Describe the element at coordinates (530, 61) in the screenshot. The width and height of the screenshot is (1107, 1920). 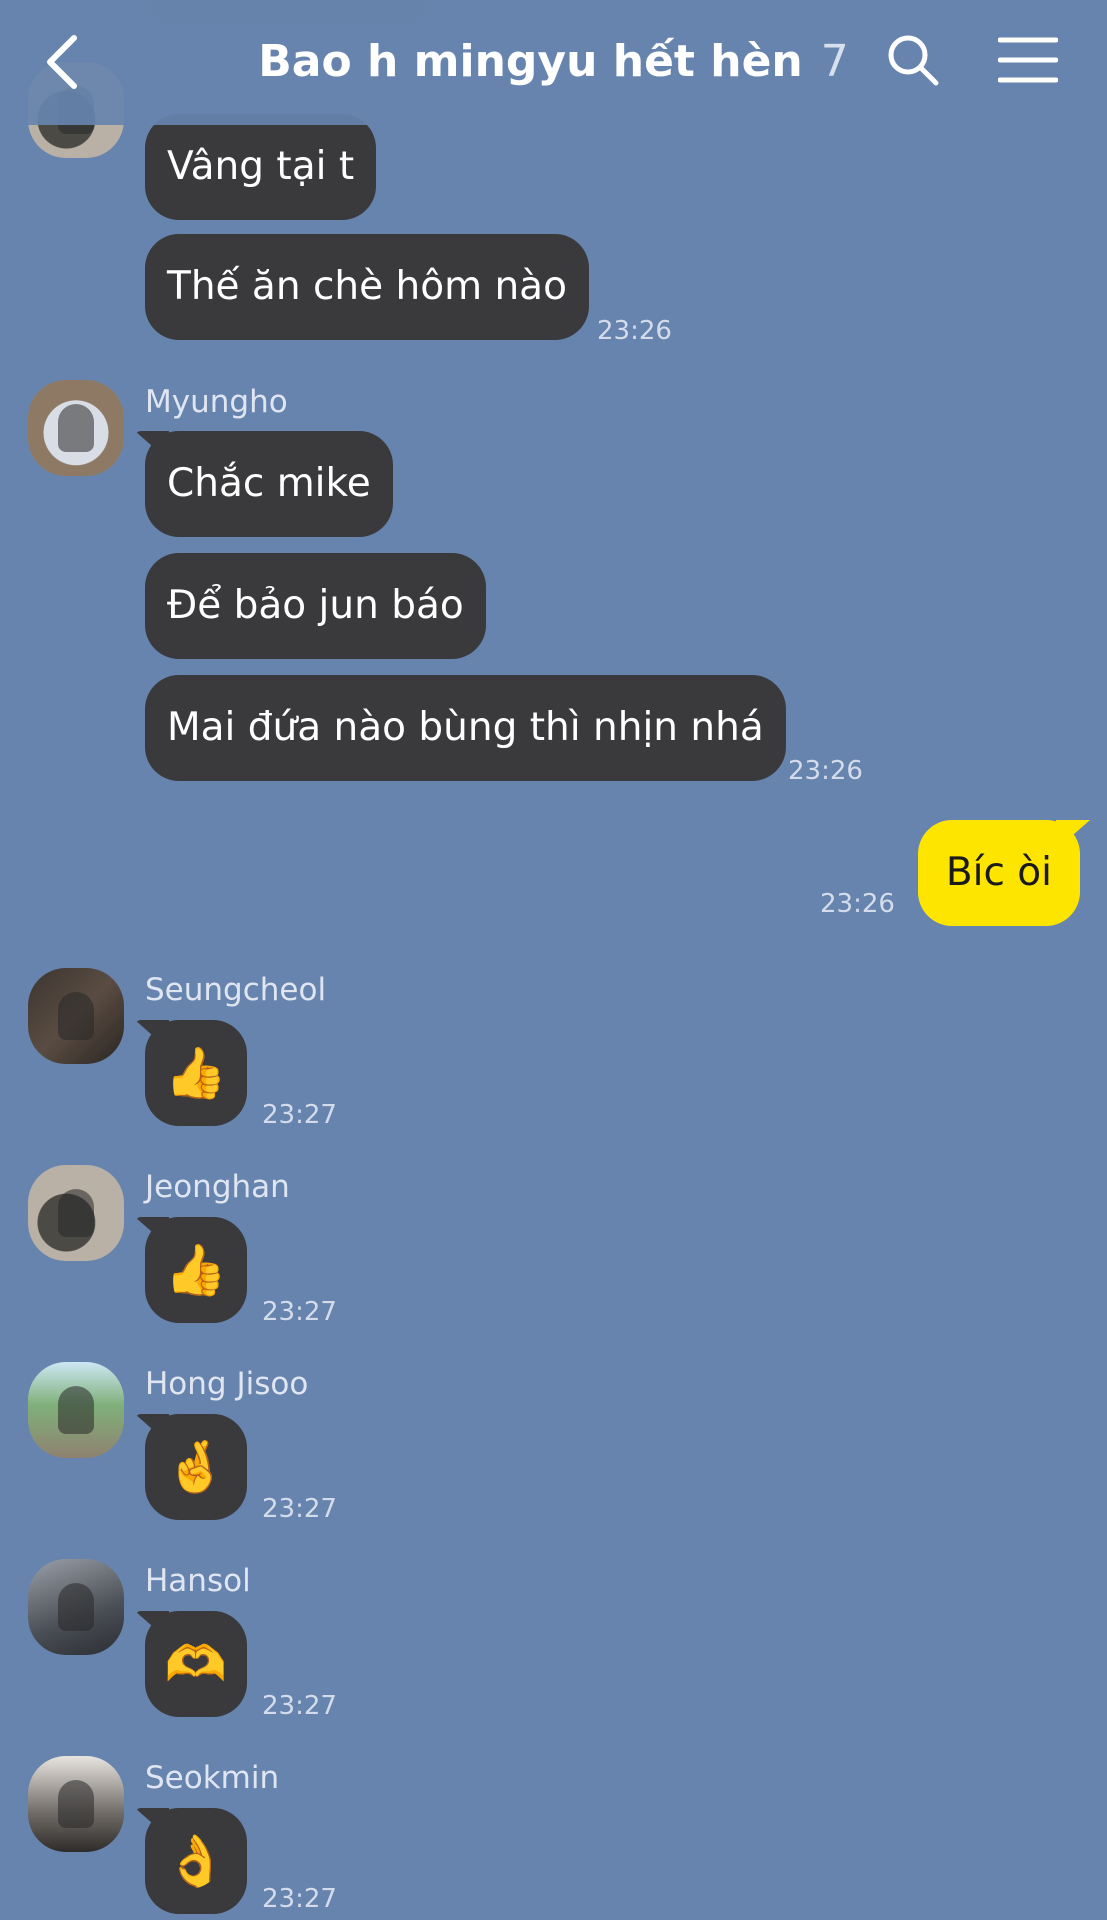
I see `chat-title-text: Bao h mingyu hết hèn` at that location.